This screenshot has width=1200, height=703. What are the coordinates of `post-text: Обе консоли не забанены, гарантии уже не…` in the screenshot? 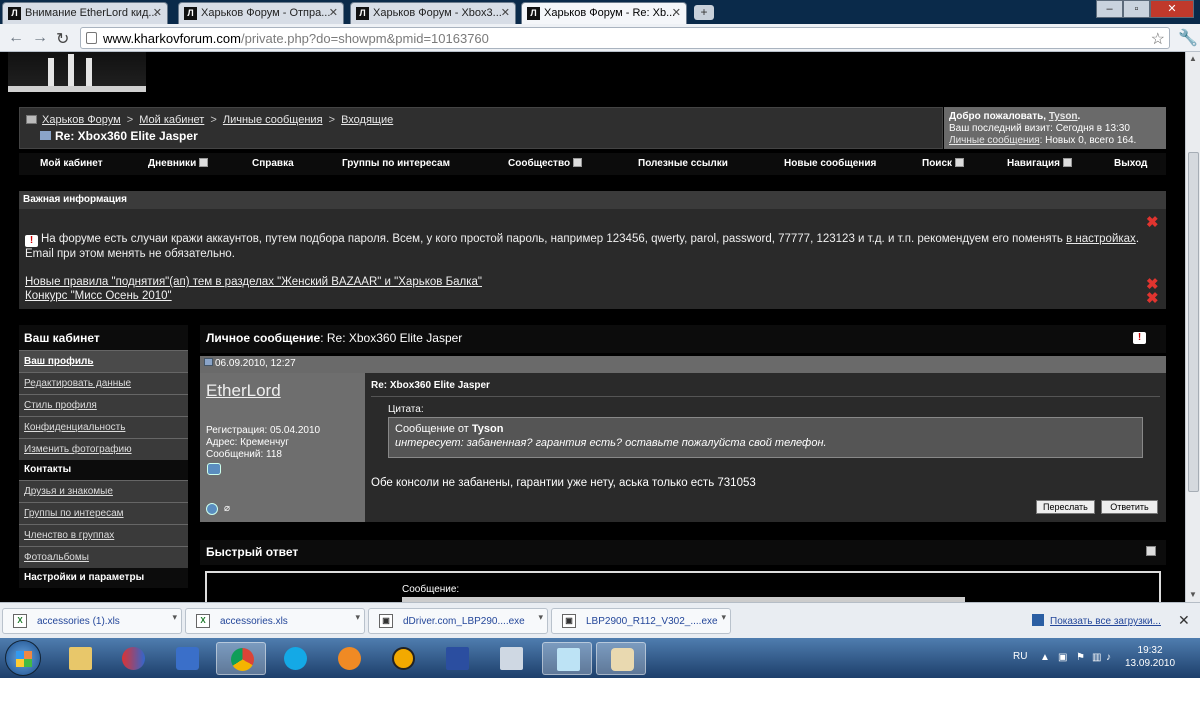 It's located at (563, 483).